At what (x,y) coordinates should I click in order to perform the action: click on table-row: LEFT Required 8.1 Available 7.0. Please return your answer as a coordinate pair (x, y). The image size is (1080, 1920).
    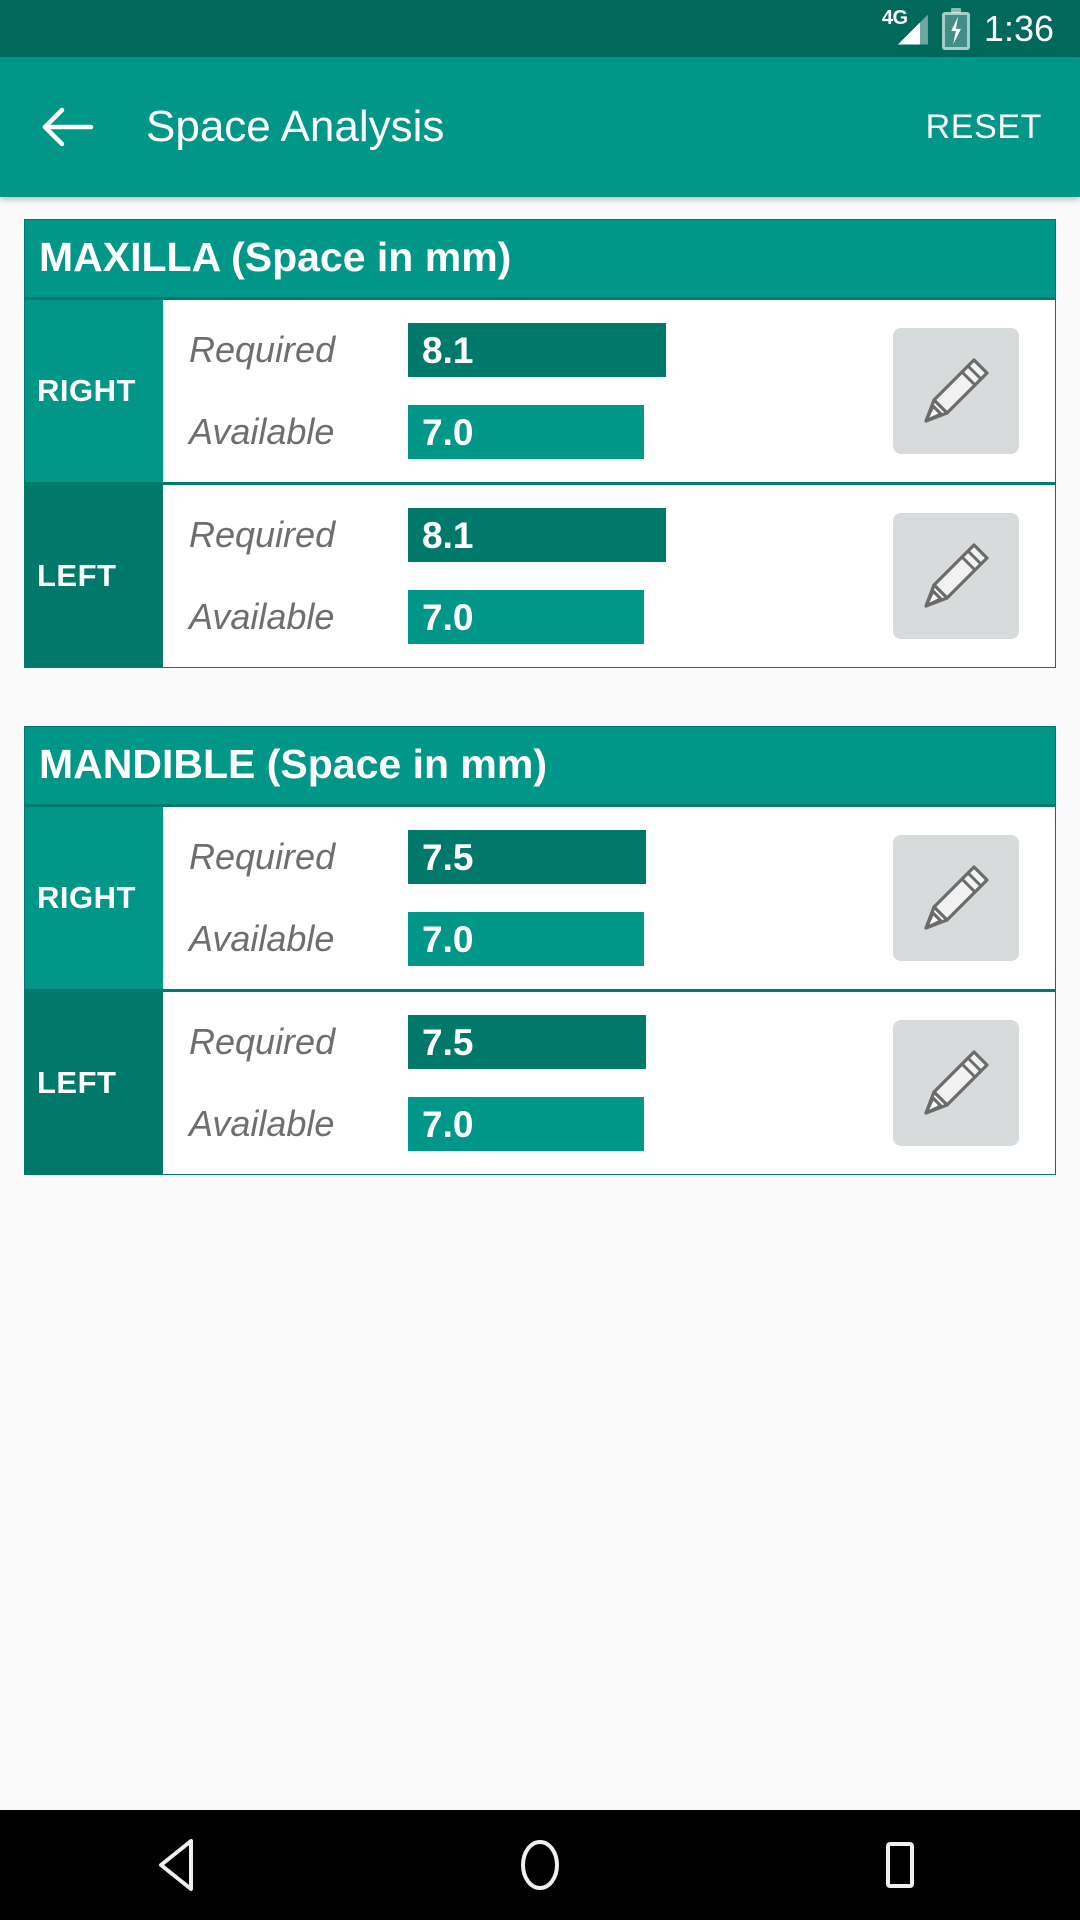
    Looking at the image, I should click on (540, 575).